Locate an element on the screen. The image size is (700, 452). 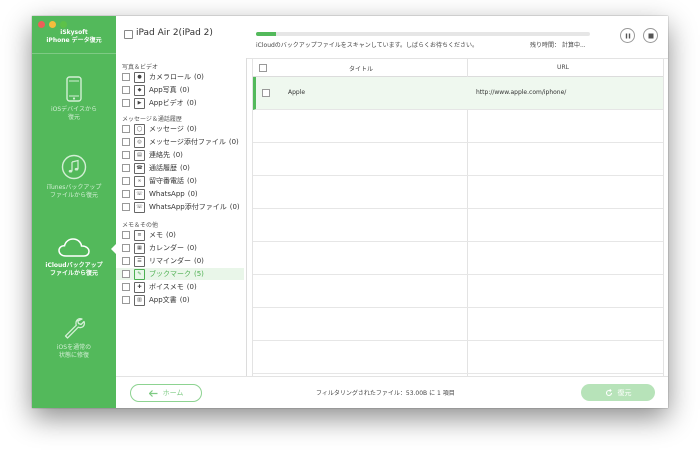
column-header-title: タイトル is located at coordinates (361, 68).